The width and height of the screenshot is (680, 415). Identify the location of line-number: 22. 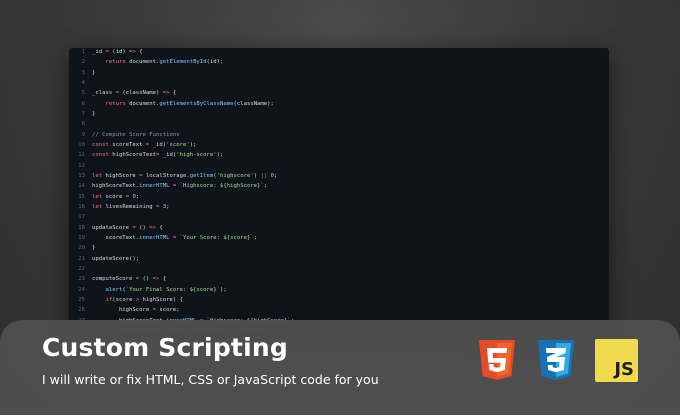
(81, 268).